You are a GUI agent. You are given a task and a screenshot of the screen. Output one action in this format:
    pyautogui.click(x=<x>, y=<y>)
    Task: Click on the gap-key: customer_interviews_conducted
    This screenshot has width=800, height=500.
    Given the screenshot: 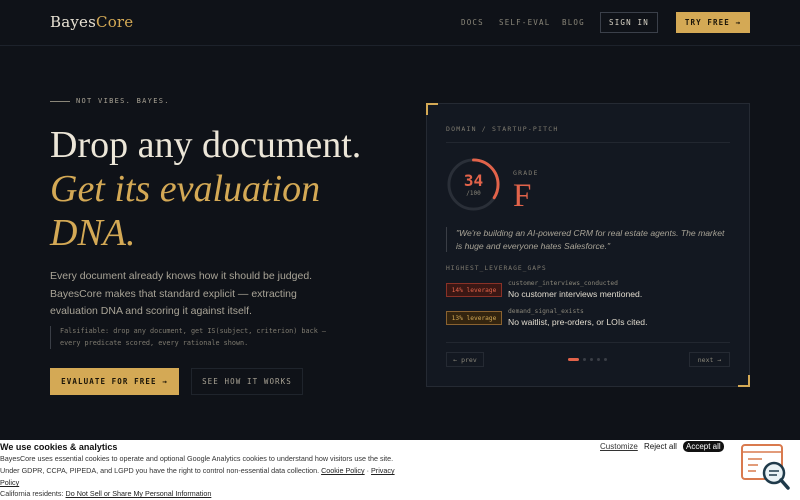 What is the action you would take?
    pyautogui.click(x=563, y=283)
    